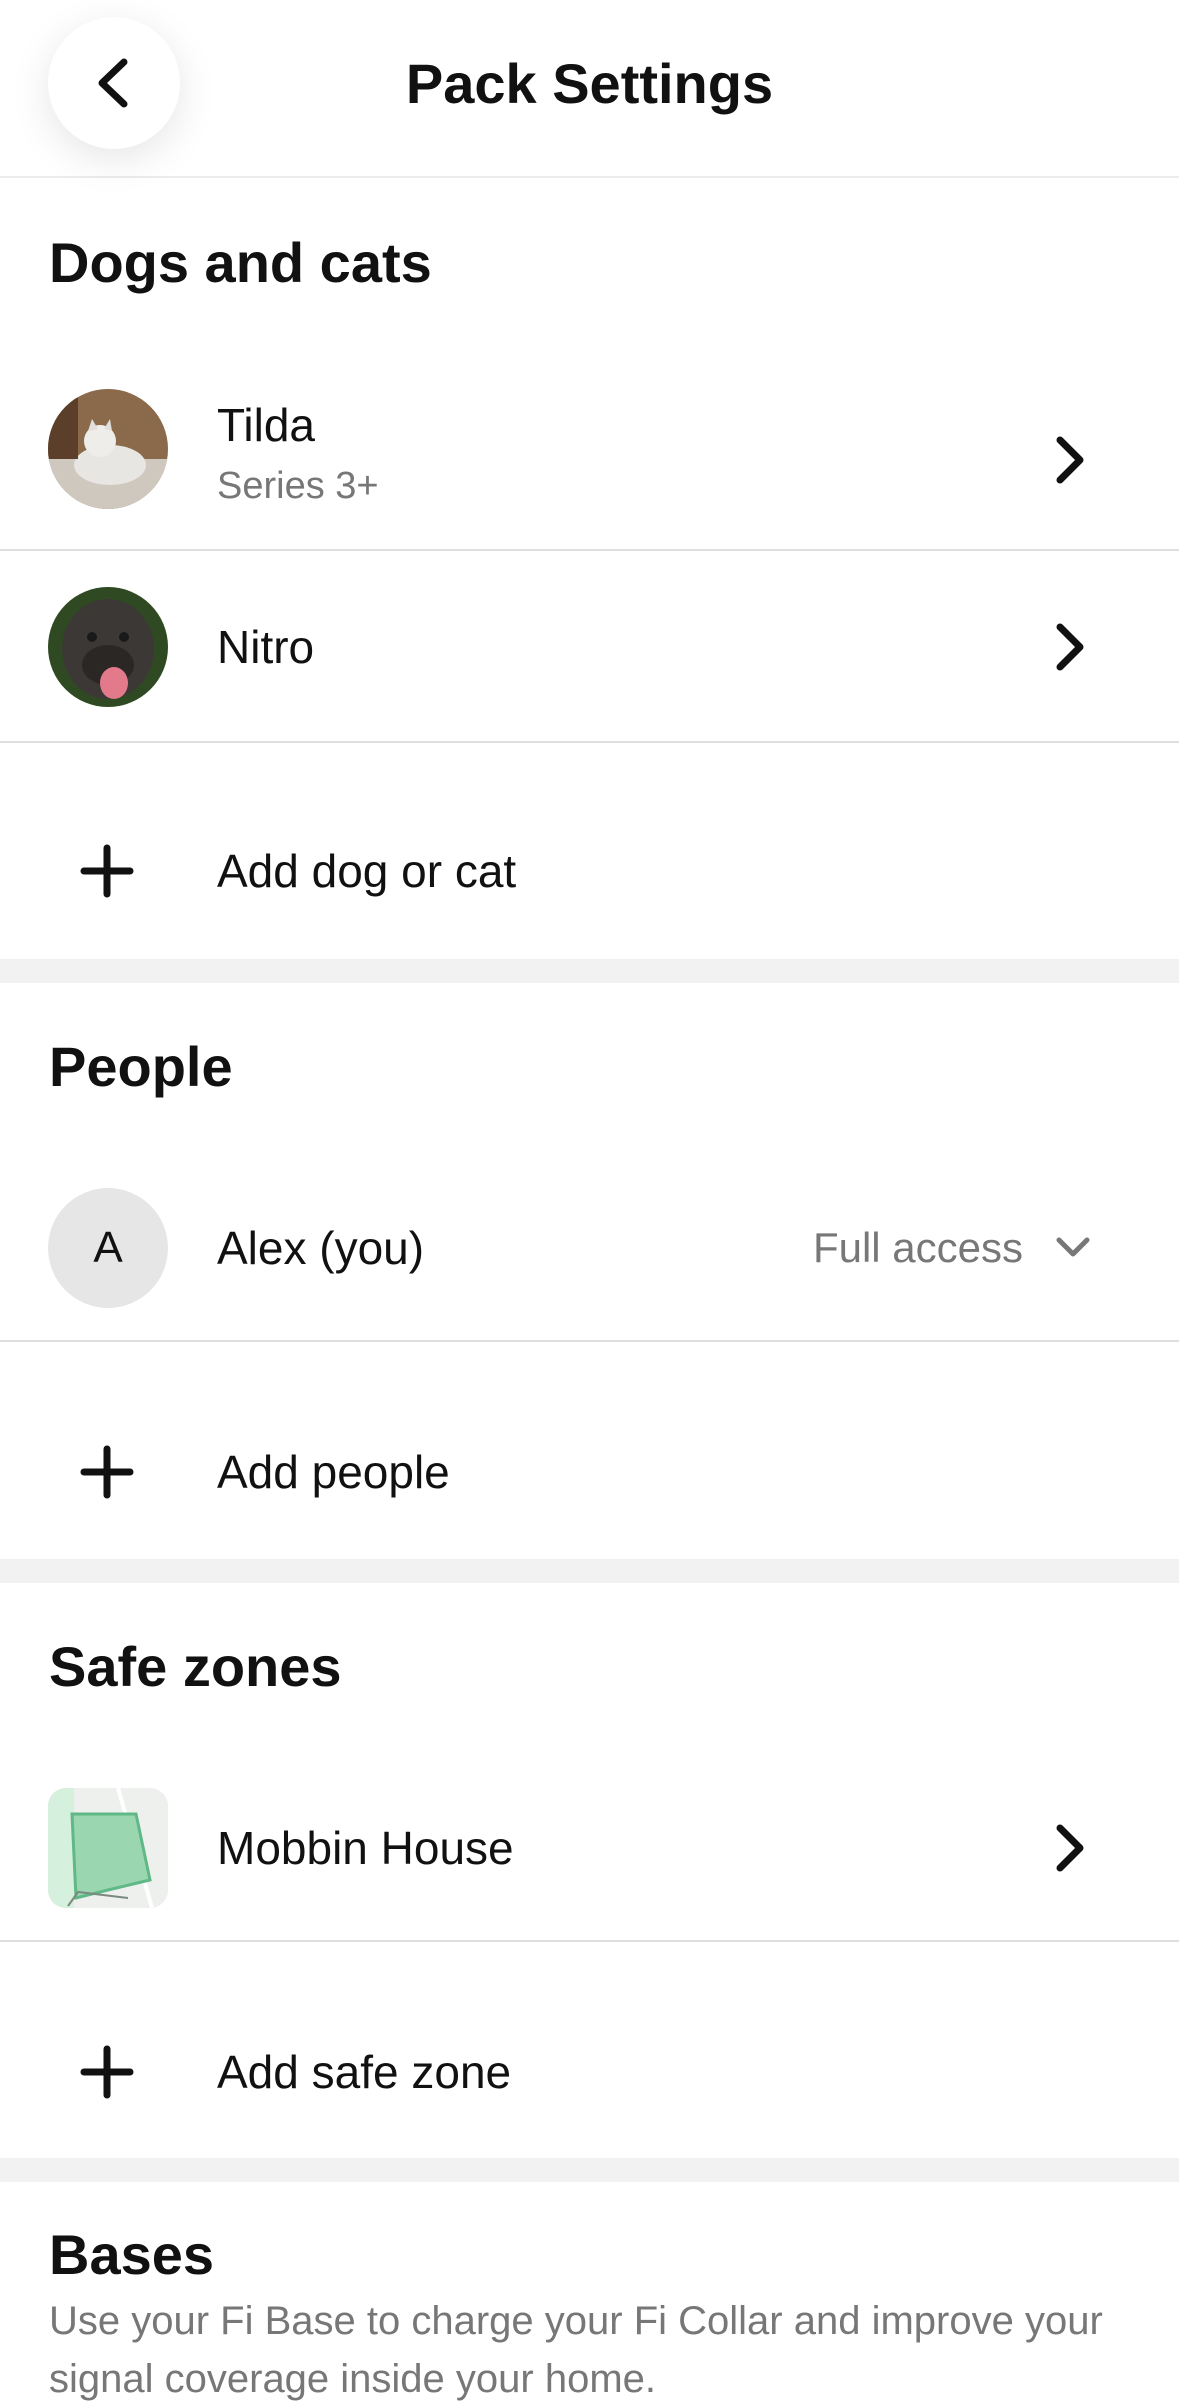  What do you see at coordinates (589, 851) in the screenshot?
I see `add-pet-button: Add dog or cat` at bounding box center [589, 851].